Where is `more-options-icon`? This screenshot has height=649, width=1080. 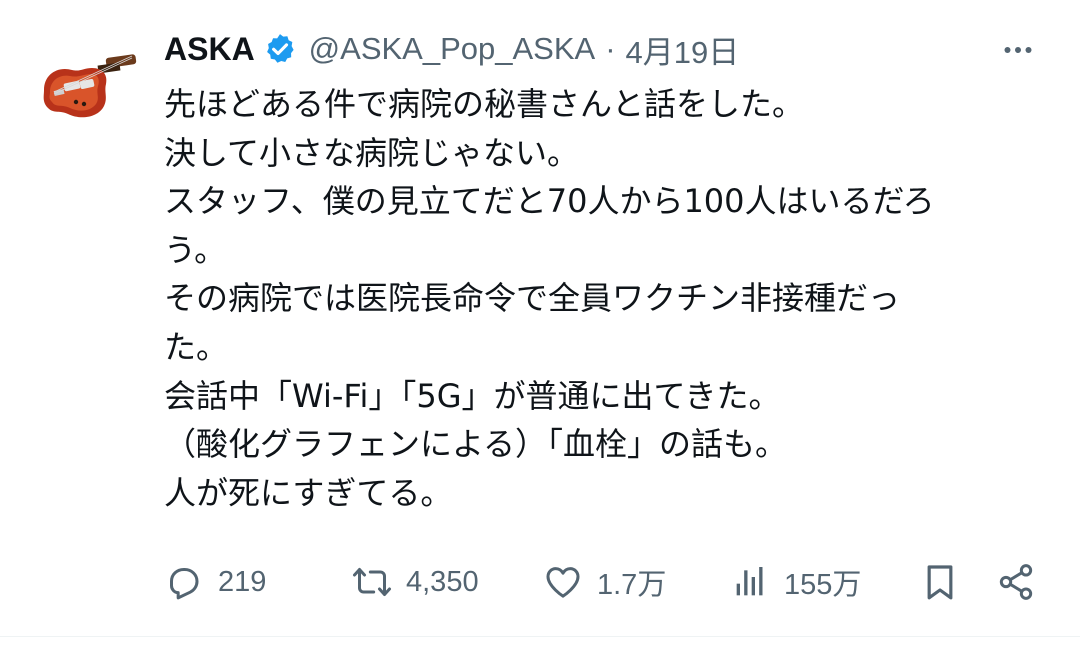
more-options-icon is located at coordinates (1018, 50).